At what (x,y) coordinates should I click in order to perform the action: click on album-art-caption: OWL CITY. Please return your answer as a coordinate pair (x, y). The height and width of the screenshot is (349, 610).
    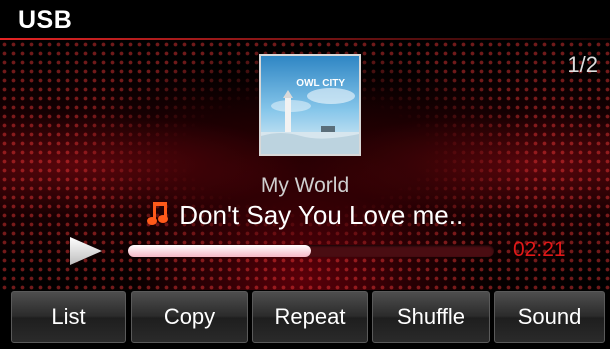
    Looking at the image, I should click on (320, 83).